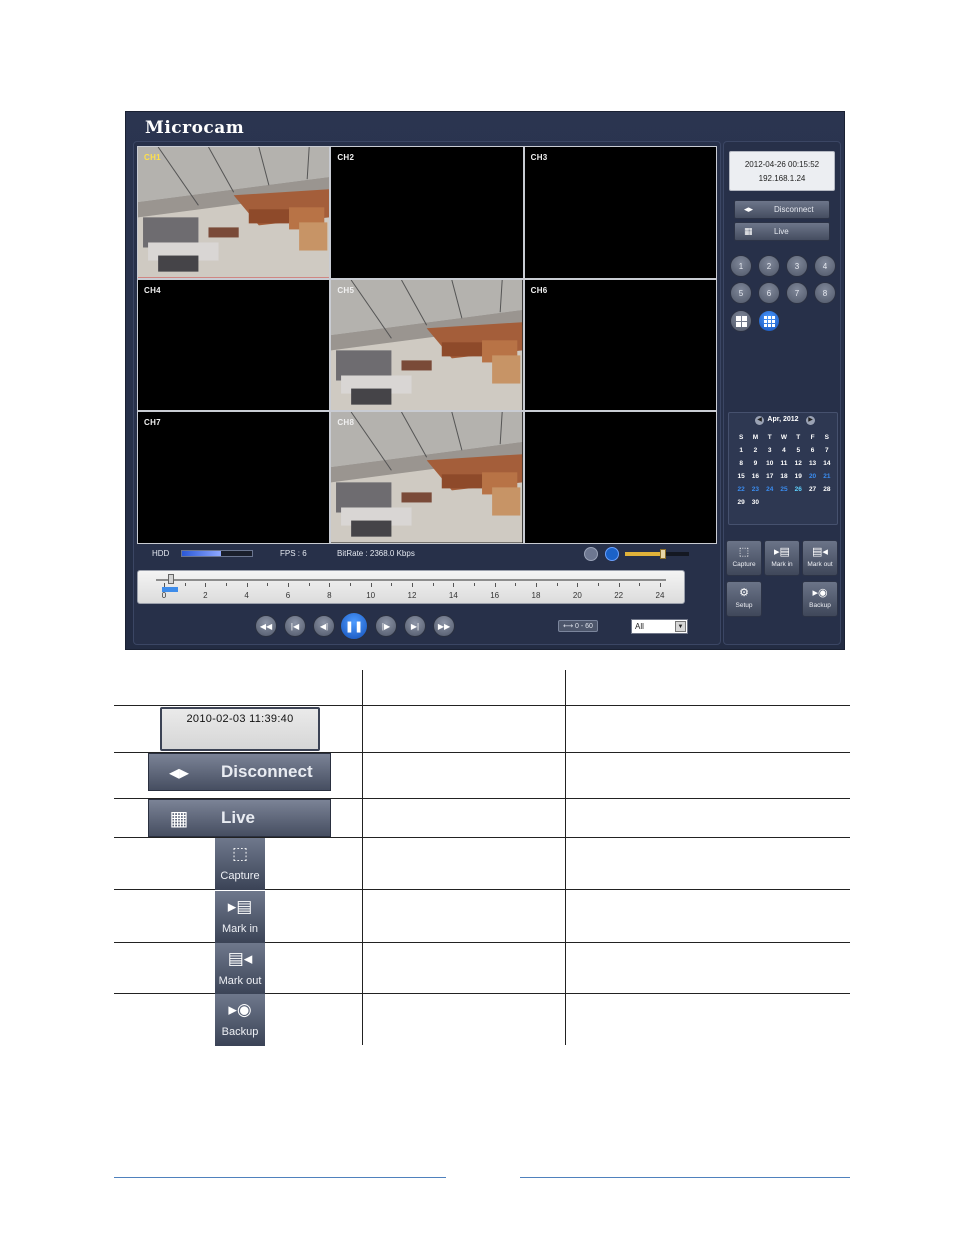 The width and height of the screenshot is (954, 1235). Describe the element at coordinates (820, 558) in the screenshot. I see `mark-out-button: ▤◂ Mark out` at that location.